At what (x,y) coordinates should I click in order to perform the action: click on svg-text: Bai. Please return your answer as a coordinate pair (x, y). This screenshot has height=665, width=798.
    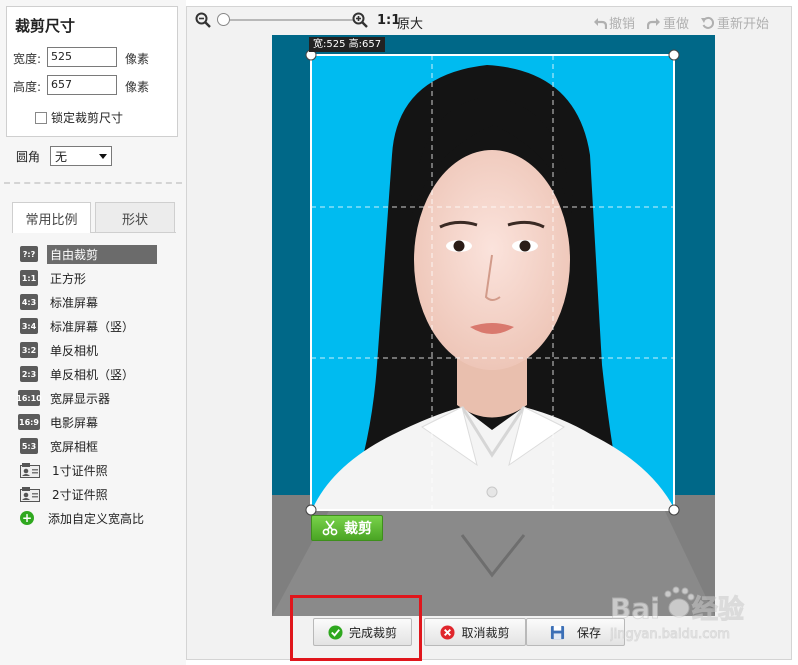
    Looking at the image, I should click on (635, 608).